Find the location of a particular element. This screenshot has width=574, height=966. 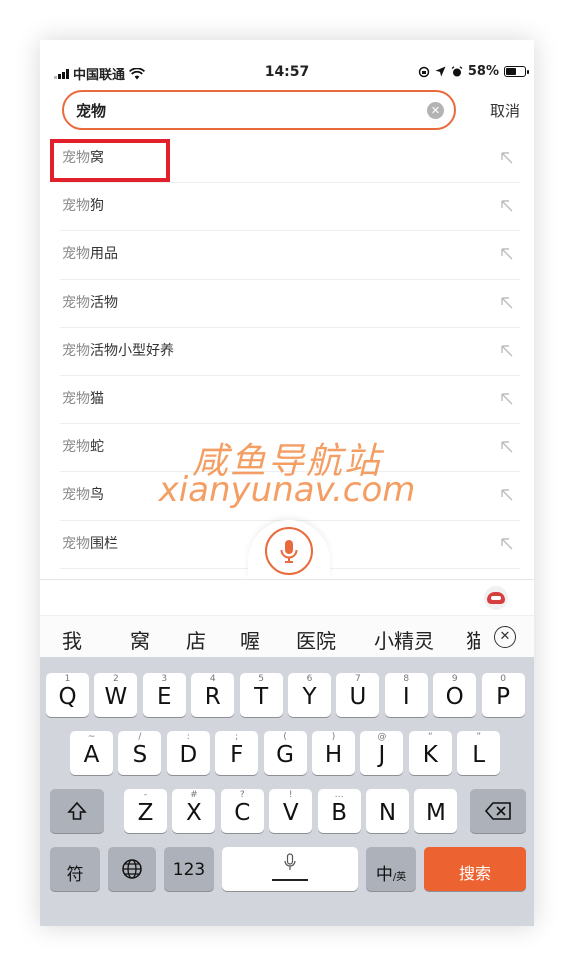

key-i: 8I is located at coordinates (406, 695).